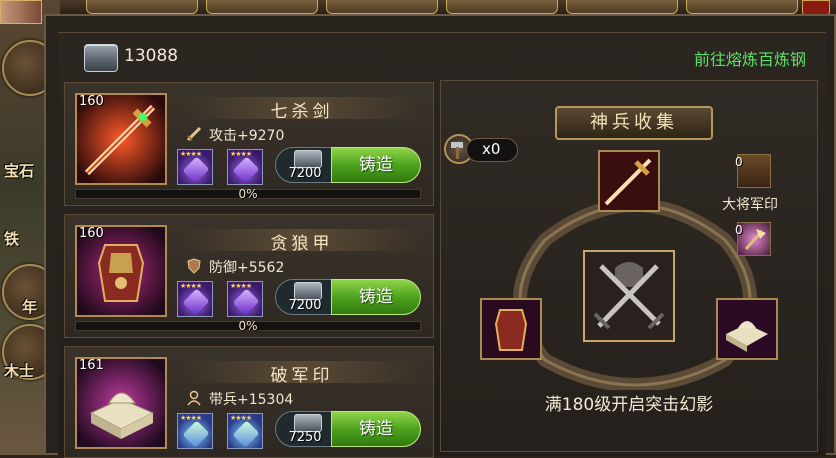 Image resolution: width=836 pixels, height=458 pixels. Describe the element at coordinates (247, 136) in the screenshot. I see `item-stat: 攻击+9270` at that location.